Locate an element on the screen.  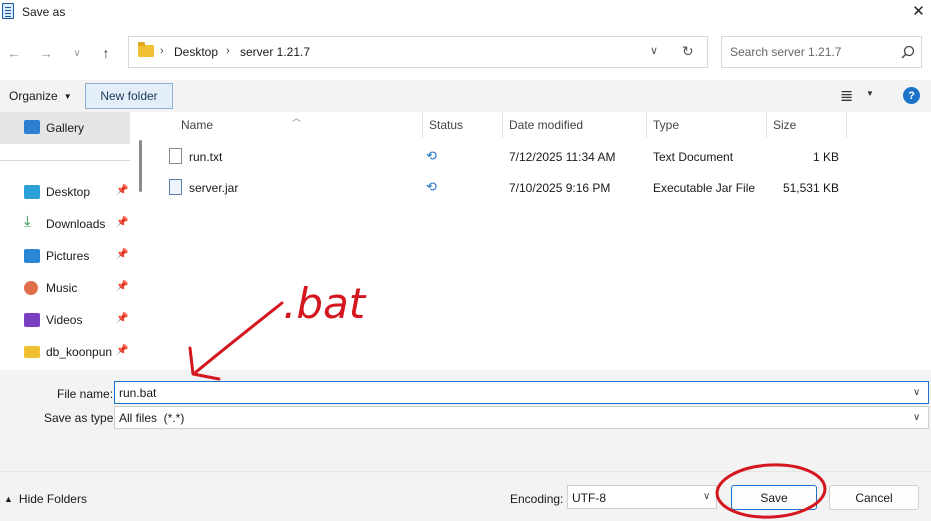
help-icon: ? is located at coordinates (911, 95).